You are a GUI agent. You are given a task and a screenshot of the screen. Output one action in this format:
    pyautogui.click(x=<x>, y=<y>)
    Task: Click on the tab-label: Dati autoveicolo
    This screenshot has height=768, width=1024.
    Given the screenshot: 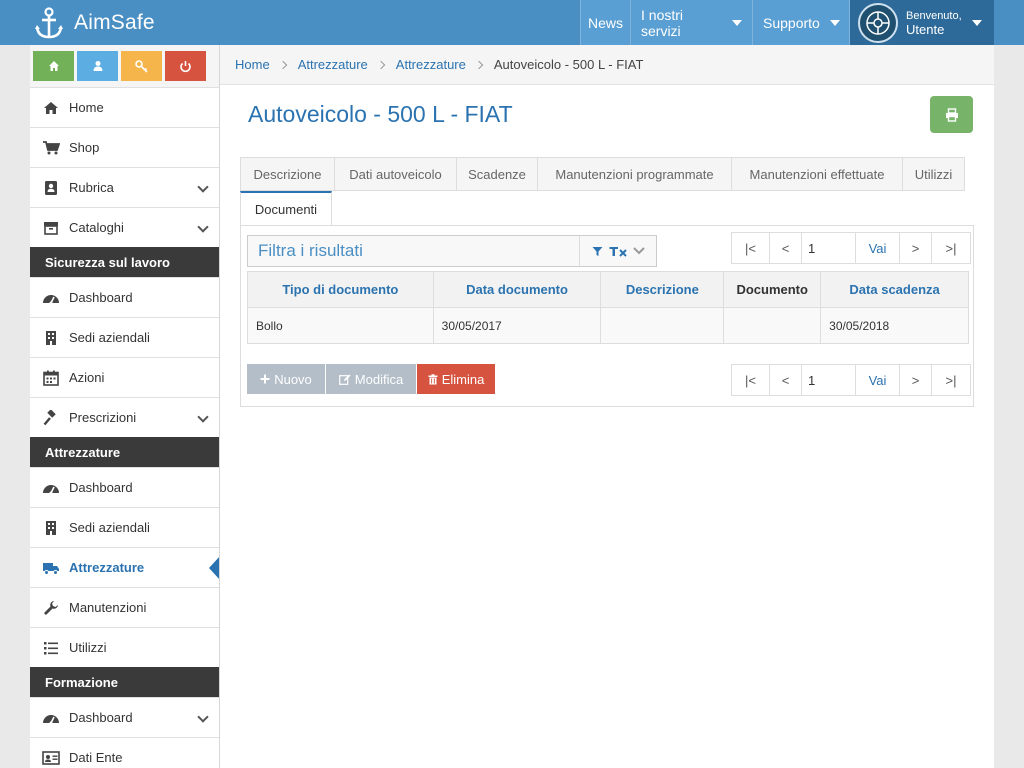 What is the action you would take?
    pyautogui.click(x=395, y=174)
    